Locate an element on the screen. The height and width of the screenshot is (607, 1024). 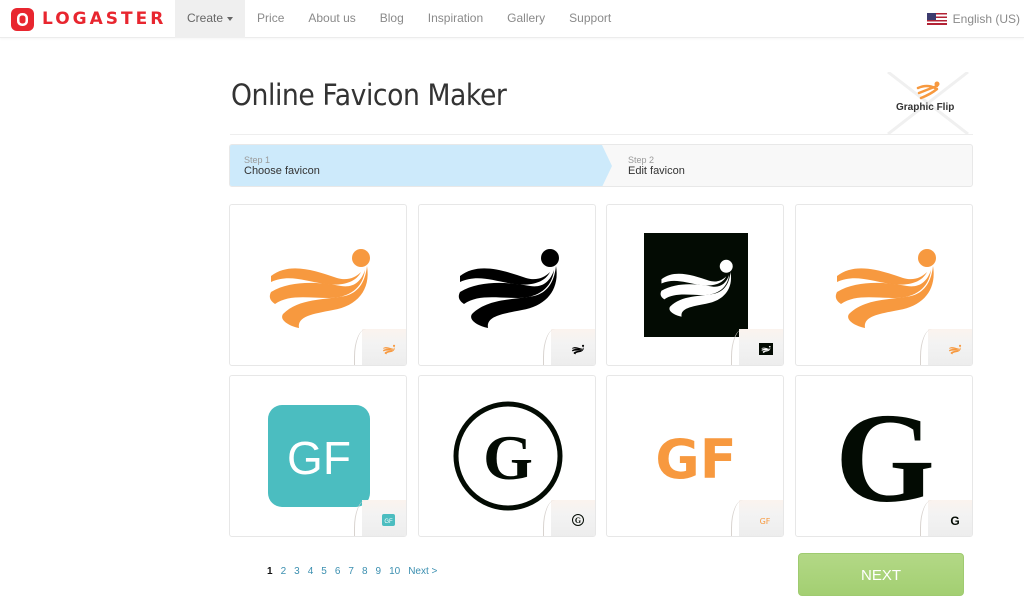
page-link-9: 9 is located at coordinates (379, 571).